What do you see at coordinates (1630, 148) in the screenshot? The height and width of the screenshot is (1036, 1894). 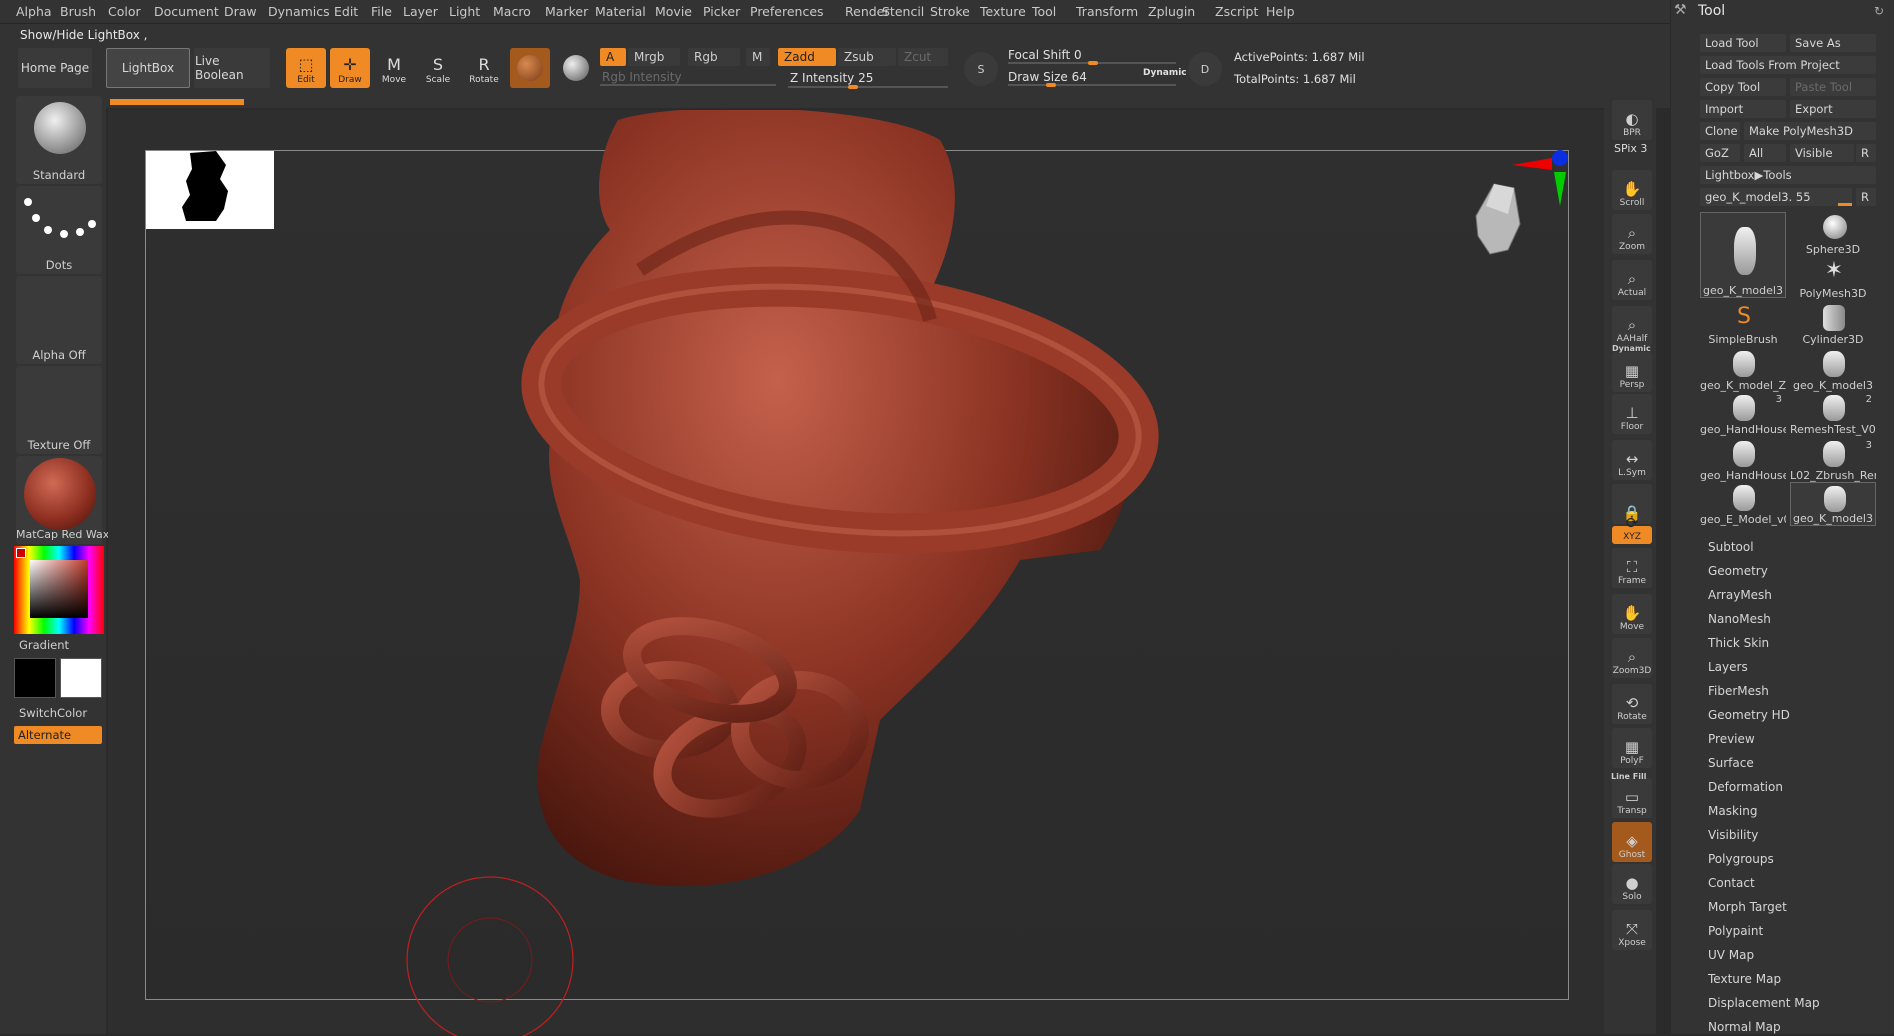 I see `spix-slider: SPix 3` at bounding box center [1630, 148].